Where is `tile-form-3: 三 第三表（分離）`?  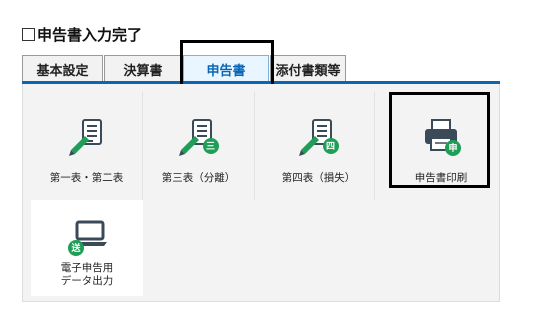 tile-form-3: 三 第三表（分離） is located at coordinates (199, 146).